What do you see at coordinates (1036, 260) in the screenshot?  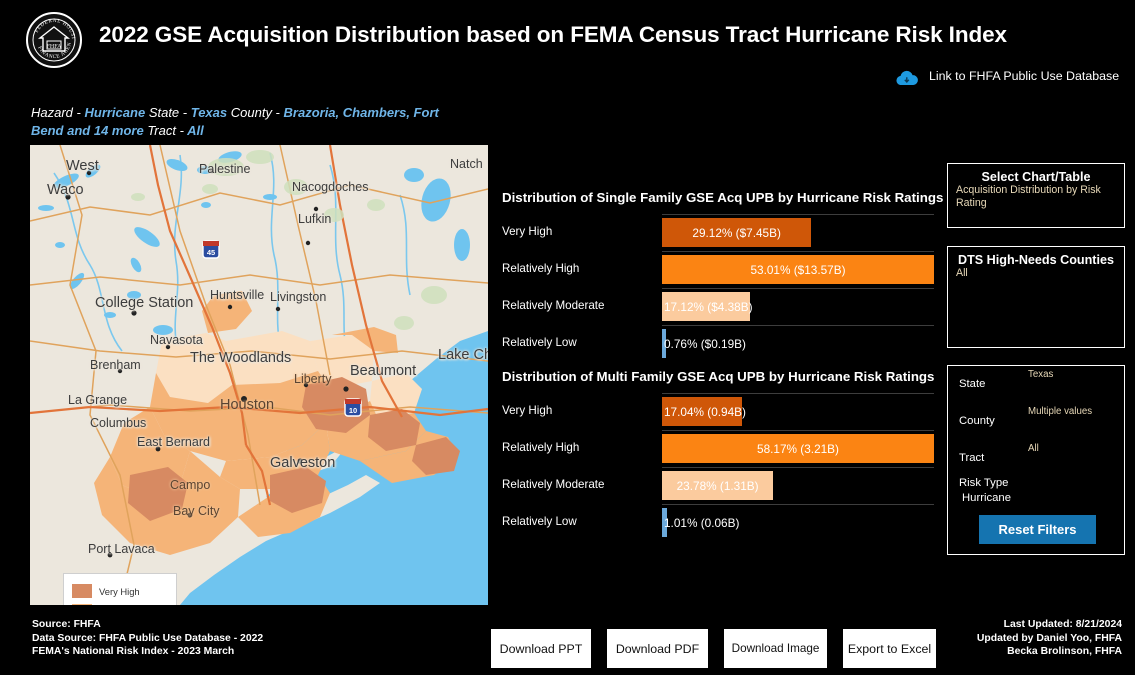 I see `dts-panel-title: DTS High-Needs Counties` at bounding box center [1036, 260].